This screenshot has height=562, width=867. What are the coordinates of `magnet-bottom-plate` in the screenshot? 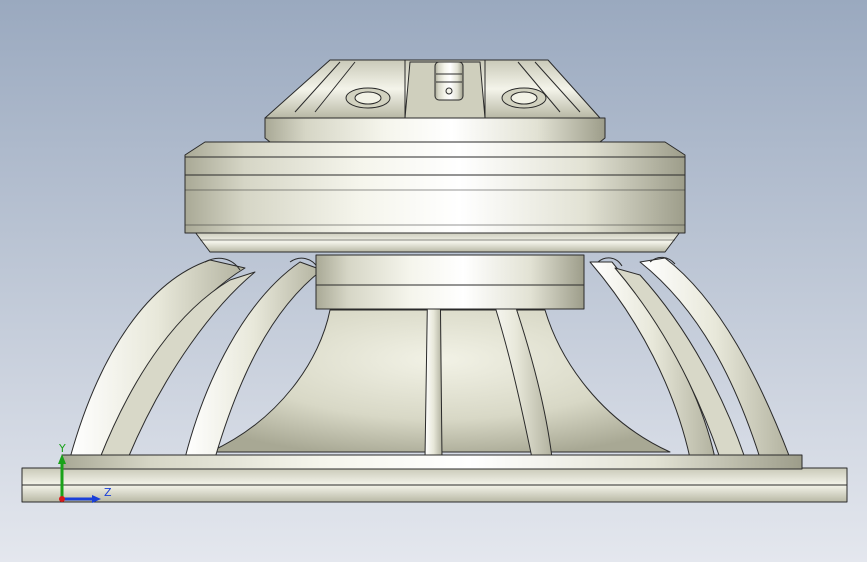 It's located at (437, 242).